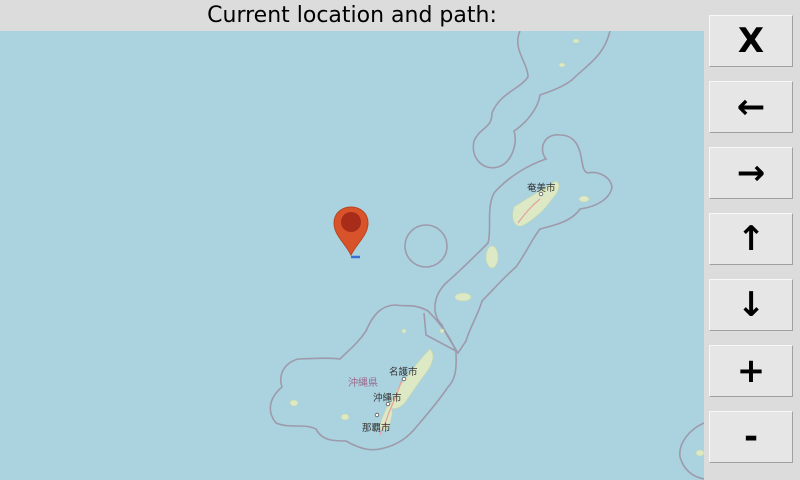 This screenshot has width=800, height=480. What do you see at coordinates (363, 383) in the screenshot?
I see `prefecture-label: 沖縄県` at bounding box center [363, 383].